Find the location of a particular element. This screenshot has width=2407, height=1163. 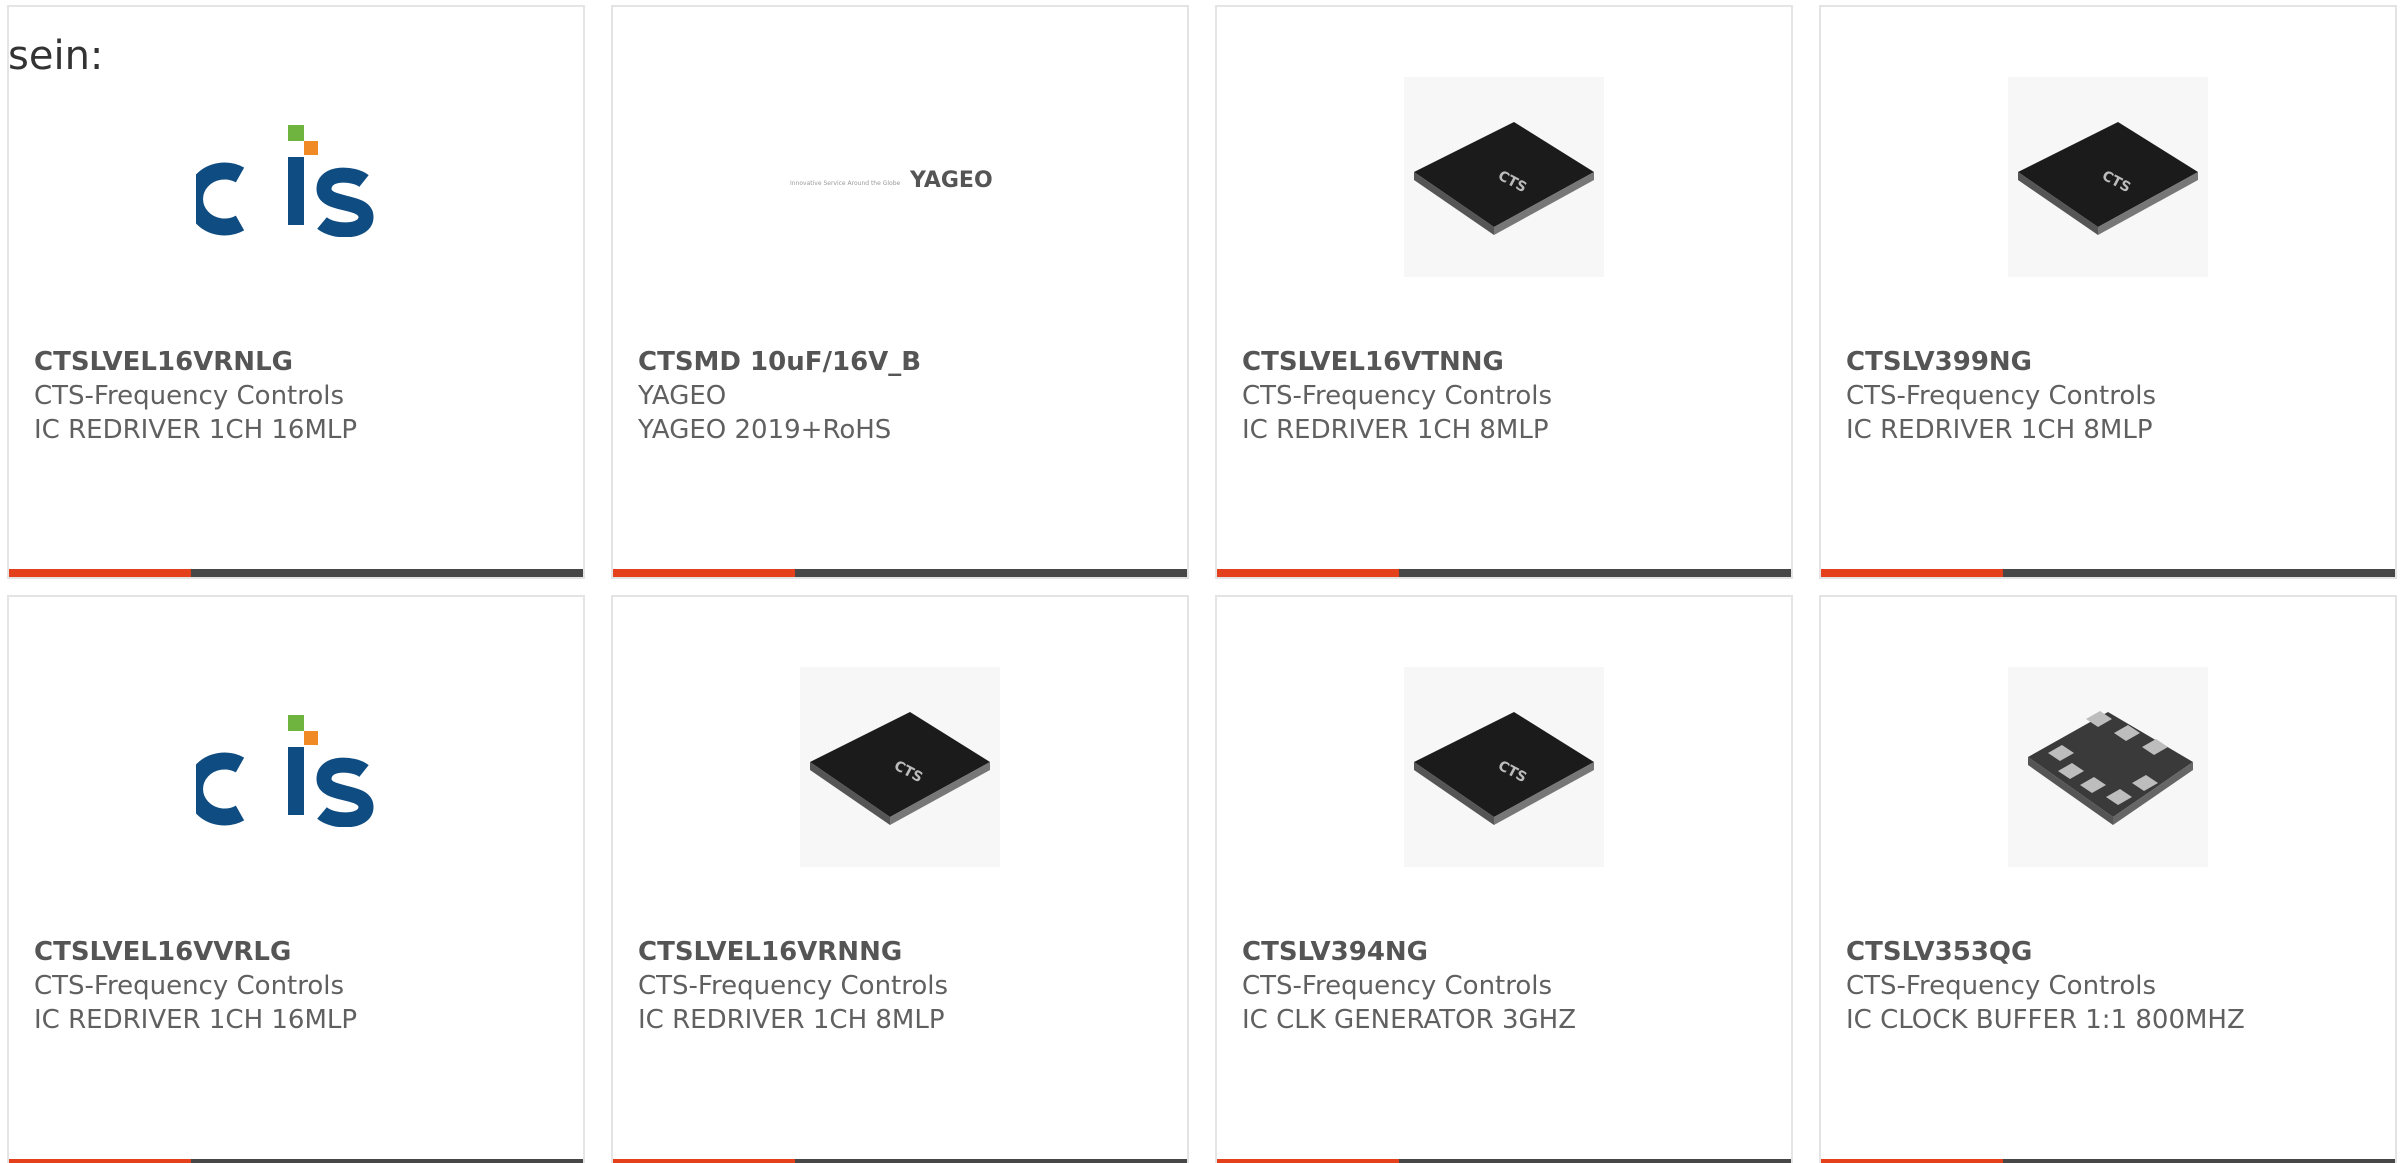

qfn-chip-icon is located at coordinates (2108, 767).